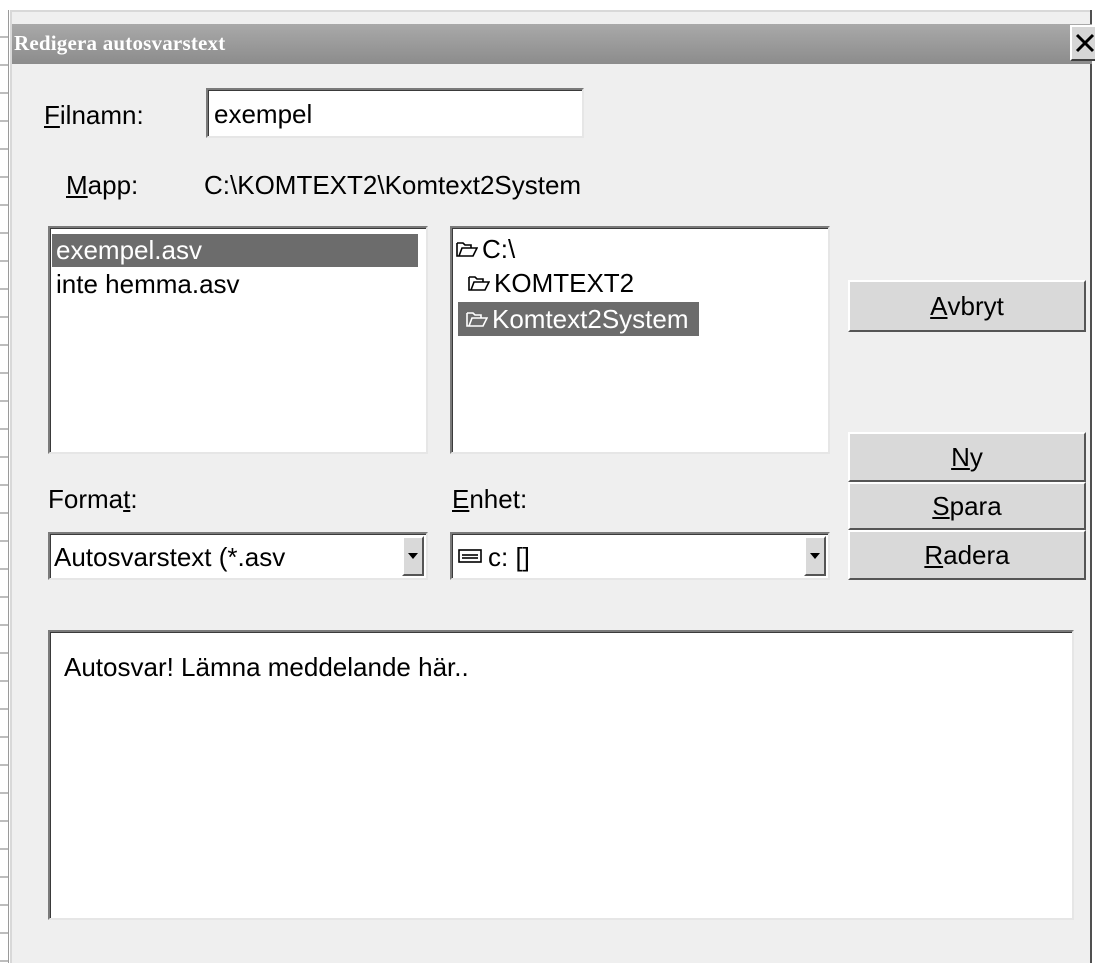 This screenshot has height=963, width=1095. What do you see at coordinates (263, 114) in the screenshot?
I see `filename-value: exempel` at bounding box center [263, 114].